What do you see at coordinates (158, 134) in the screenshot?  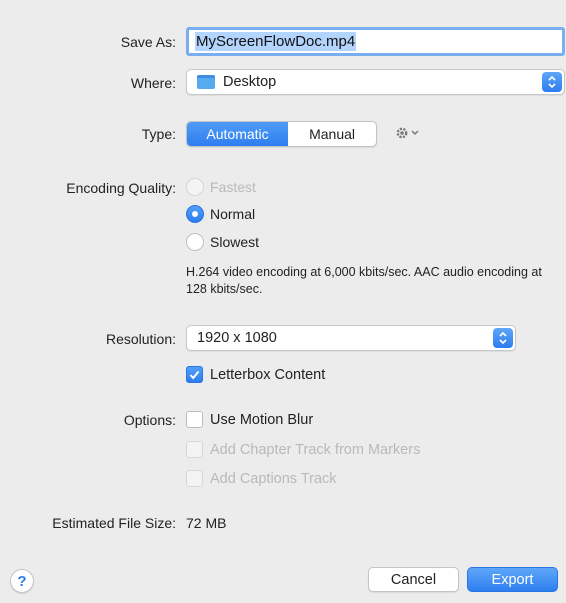 I see `type-label: Type:` at bounding box center [158, 134].